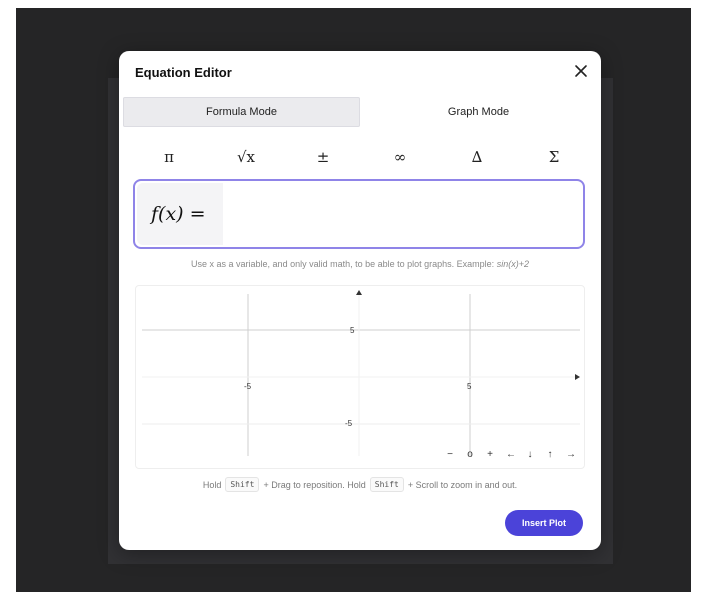 Image resolution: width=707 pixels, height=592 pixels. Describe the element at coordinates (544, 523) in the screenshot. I see `insert-plot-button: Insert Plot` at that location.